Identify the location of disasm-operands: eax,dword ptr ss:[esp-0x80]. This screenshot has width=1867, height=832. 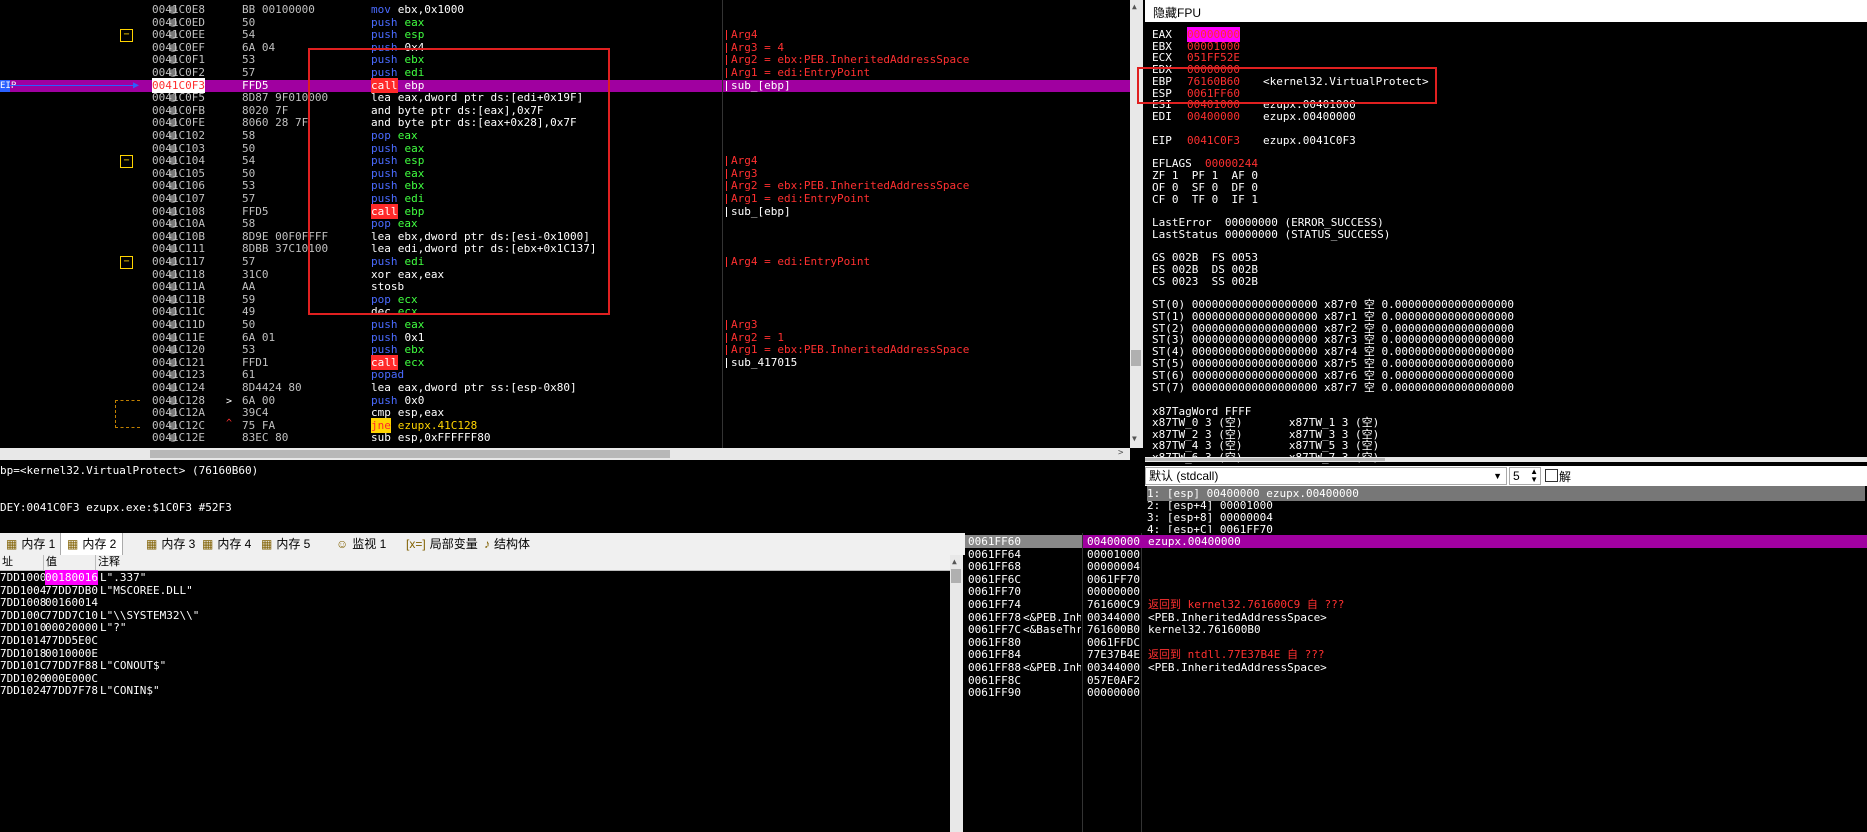
(487, 387).